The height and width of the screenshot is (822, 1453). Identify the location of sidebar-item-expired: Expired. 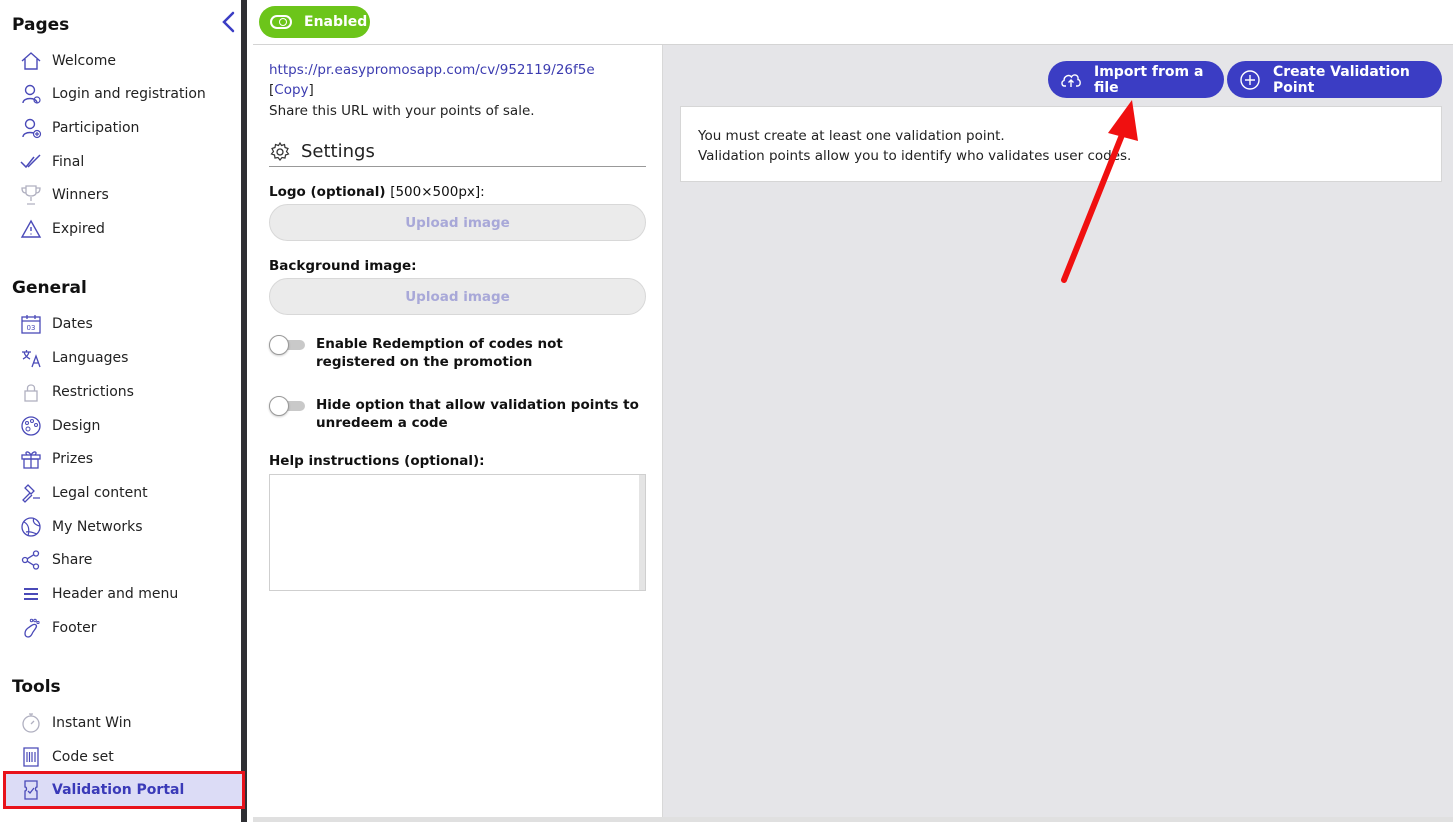
(124, 229).